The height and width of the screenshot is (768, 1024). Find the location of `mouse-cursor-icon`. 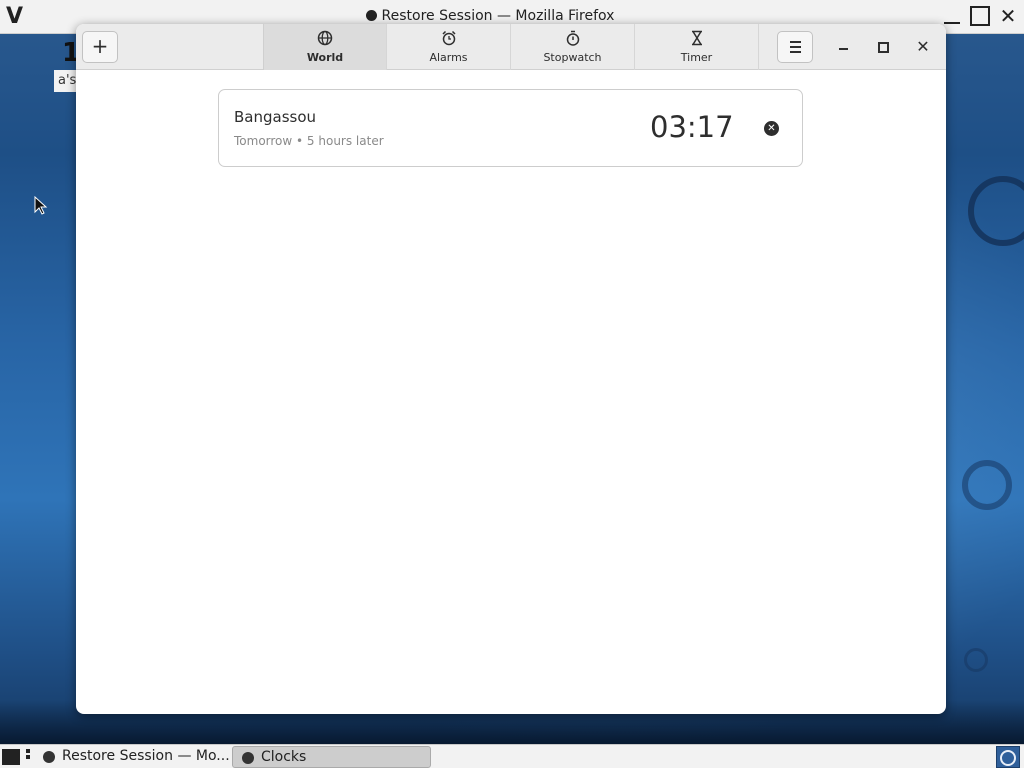

mouse-cursor-icon is located at coordinates (41, 205).